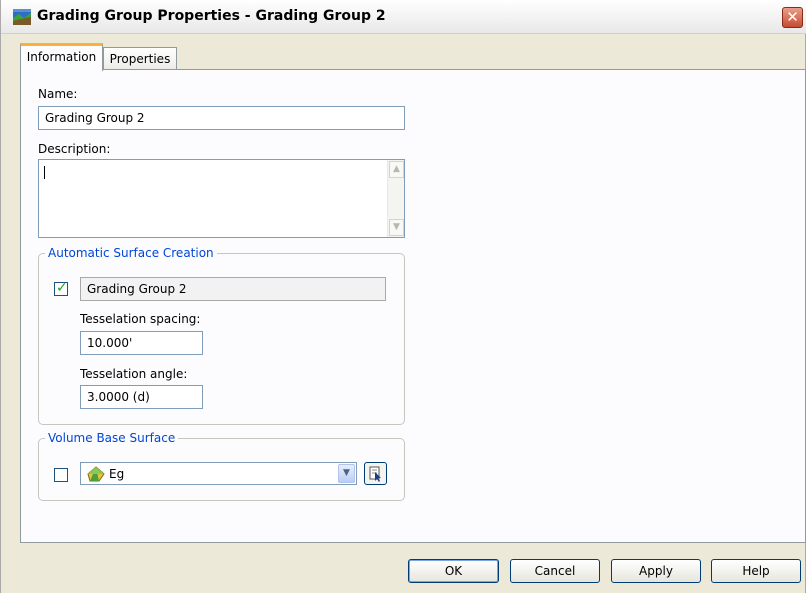 The width and height of the screenshot is (806, 593). I want to click on cancel-button: Cancel, so click(555, 571).